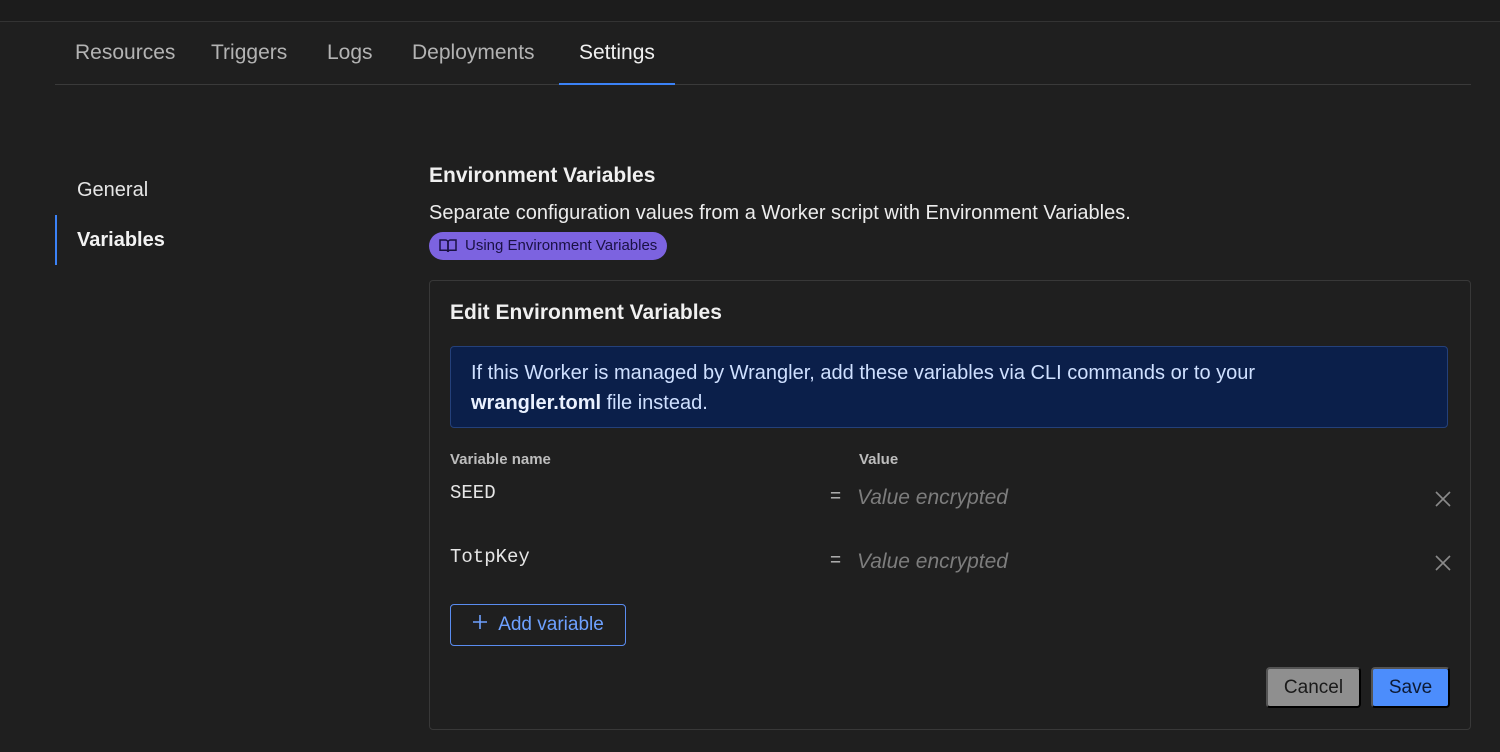  I want to click on tab-deployments: Deployments, so click(473, 53).